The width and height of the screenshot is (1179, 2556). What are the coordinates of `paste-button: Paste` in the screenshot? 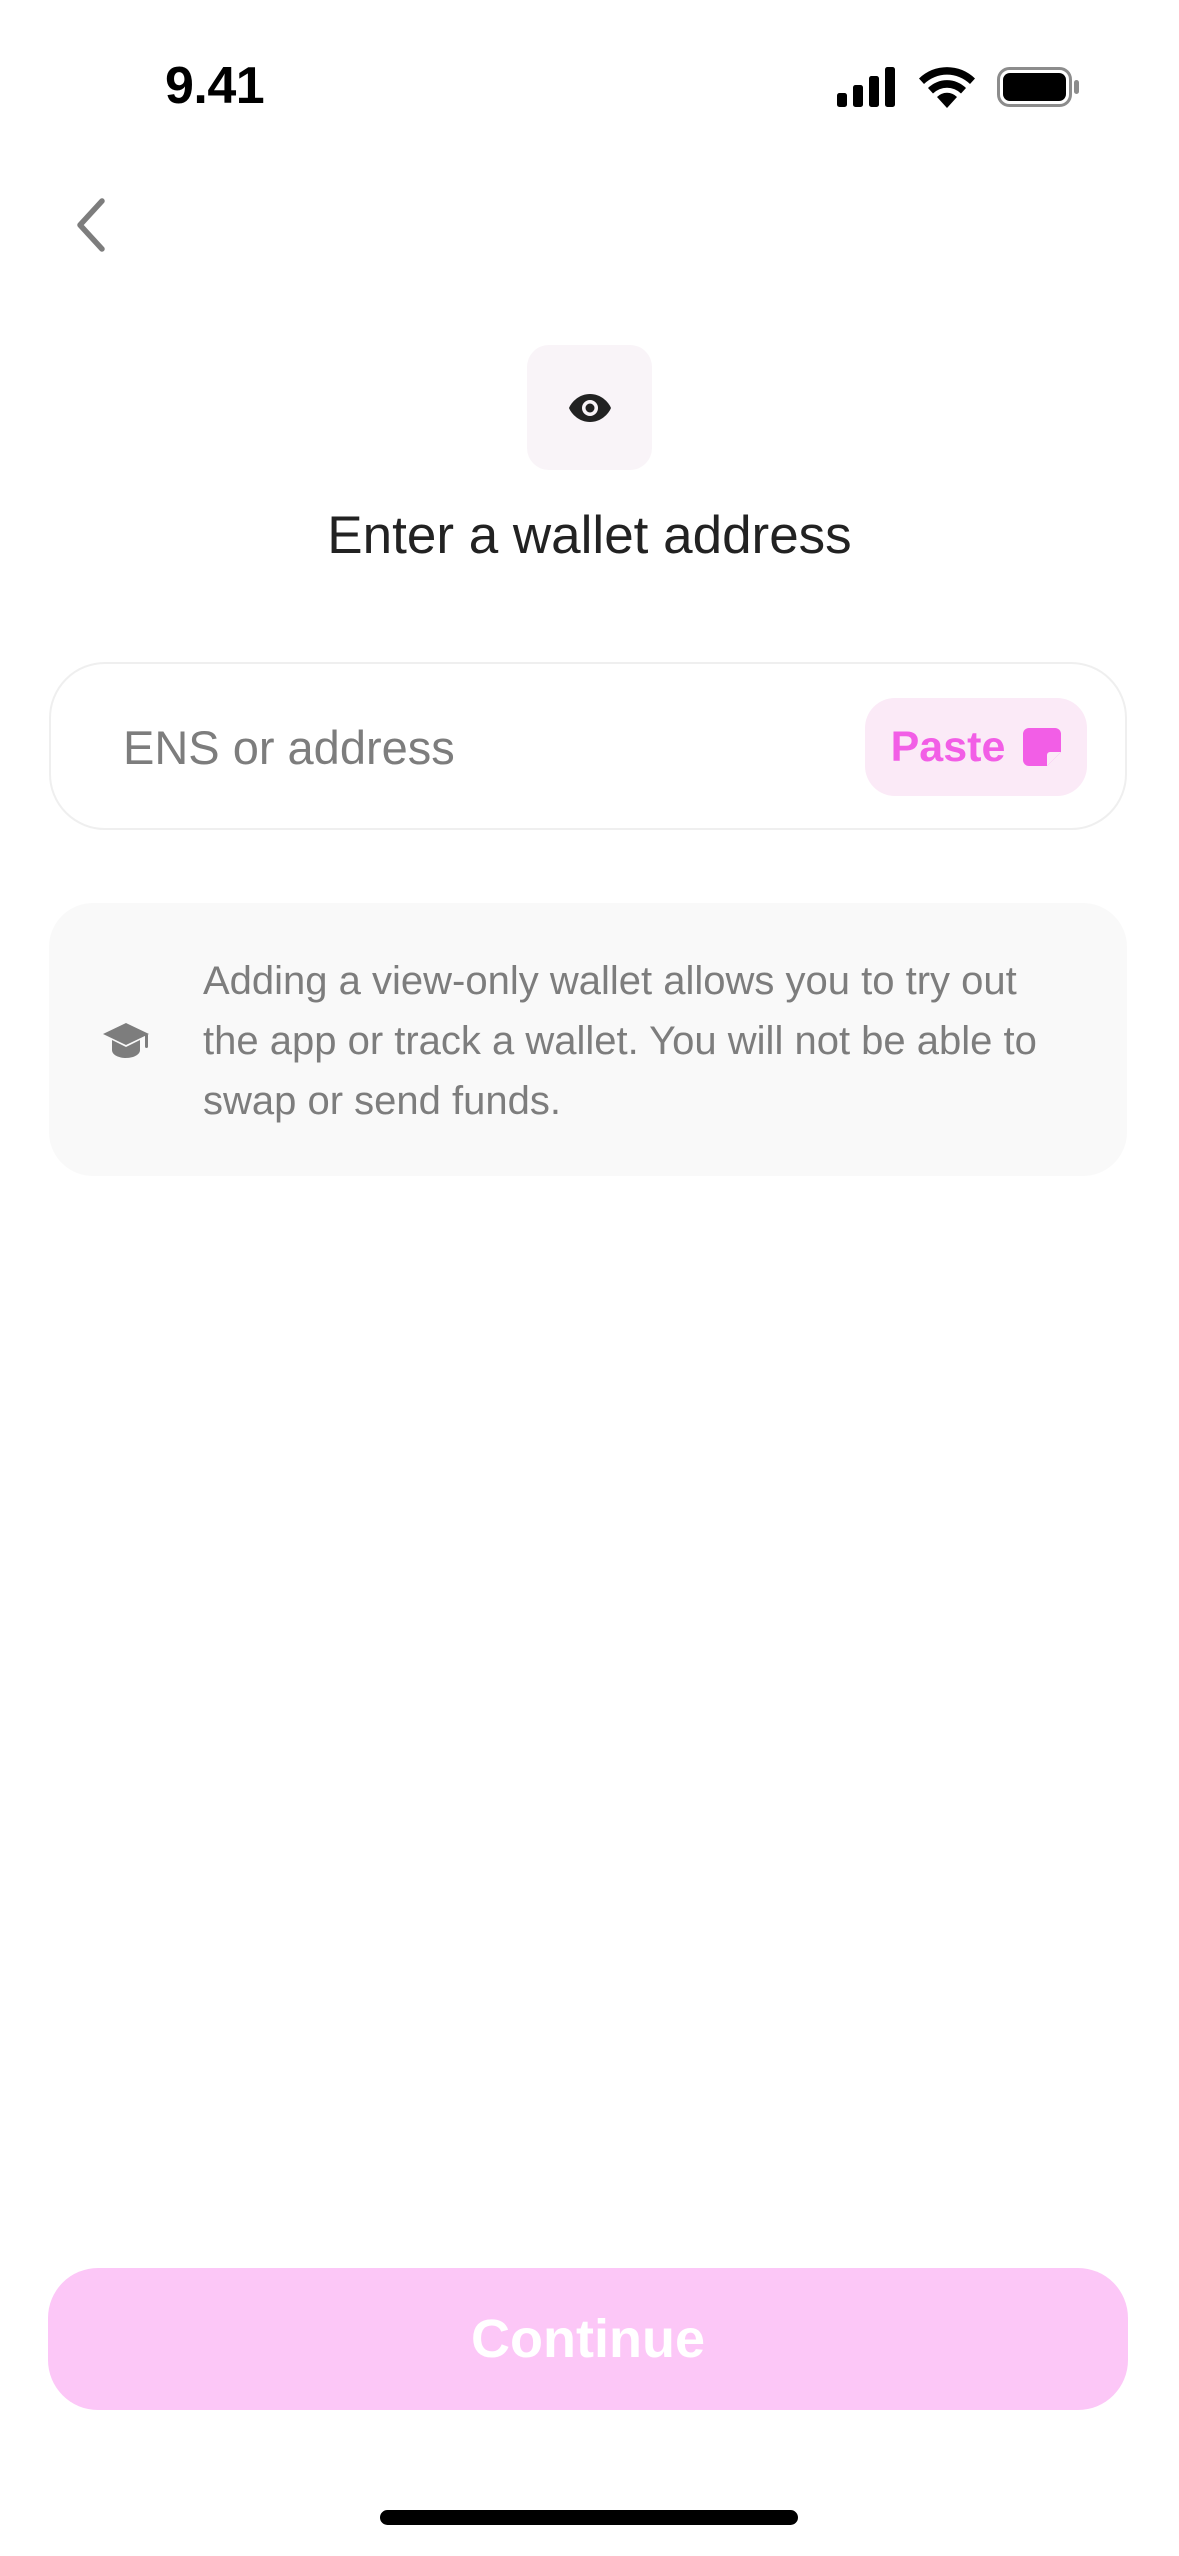 It's located at (976, 747).